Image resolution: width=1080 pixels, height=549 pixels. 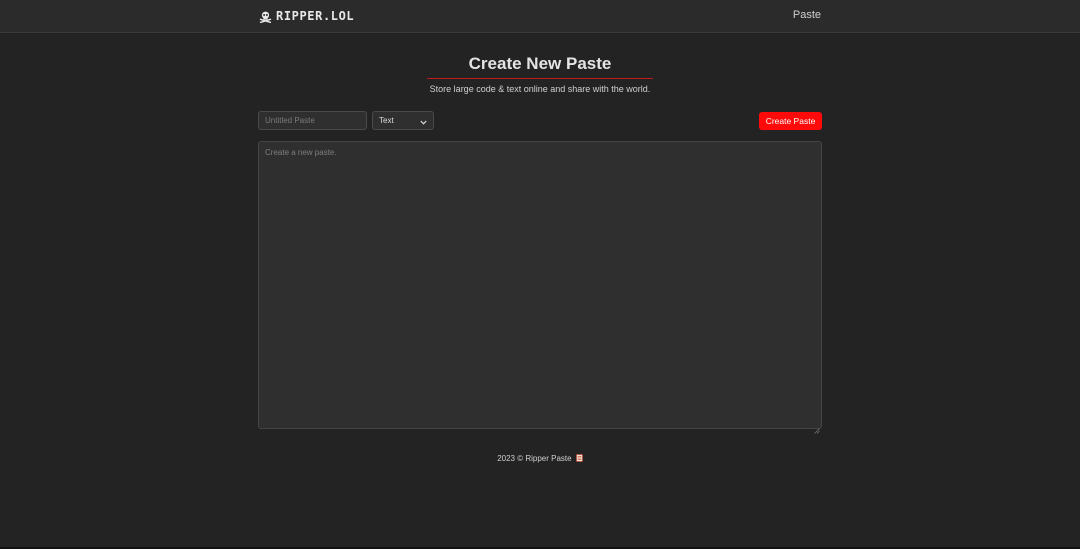 What do you see at coordinates (540, 121) in the screenshot?
I see `paste-controls: Text Create Paste` at bounding box center [540, 121].